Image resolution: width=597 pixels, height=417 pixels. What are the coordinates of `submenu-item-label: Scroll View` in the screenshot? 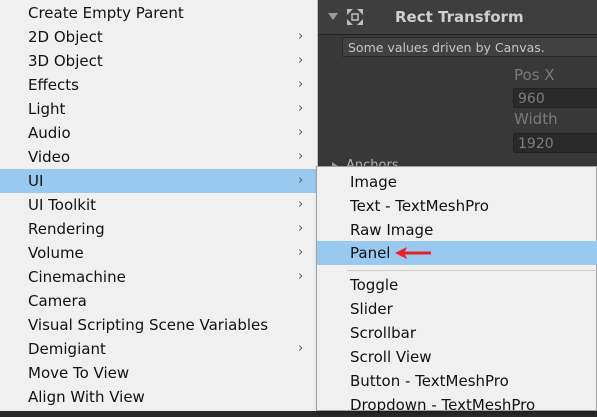 It's located at (391, 357).